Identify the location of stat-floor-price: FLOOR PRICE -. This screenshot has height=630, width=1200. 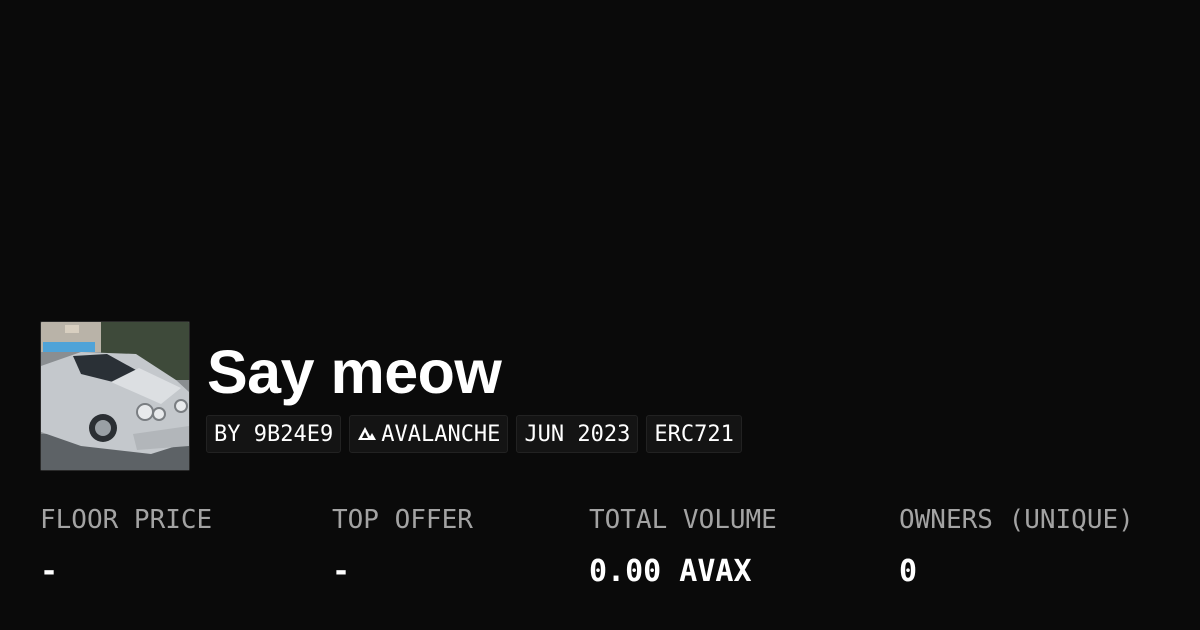
(126, 546).